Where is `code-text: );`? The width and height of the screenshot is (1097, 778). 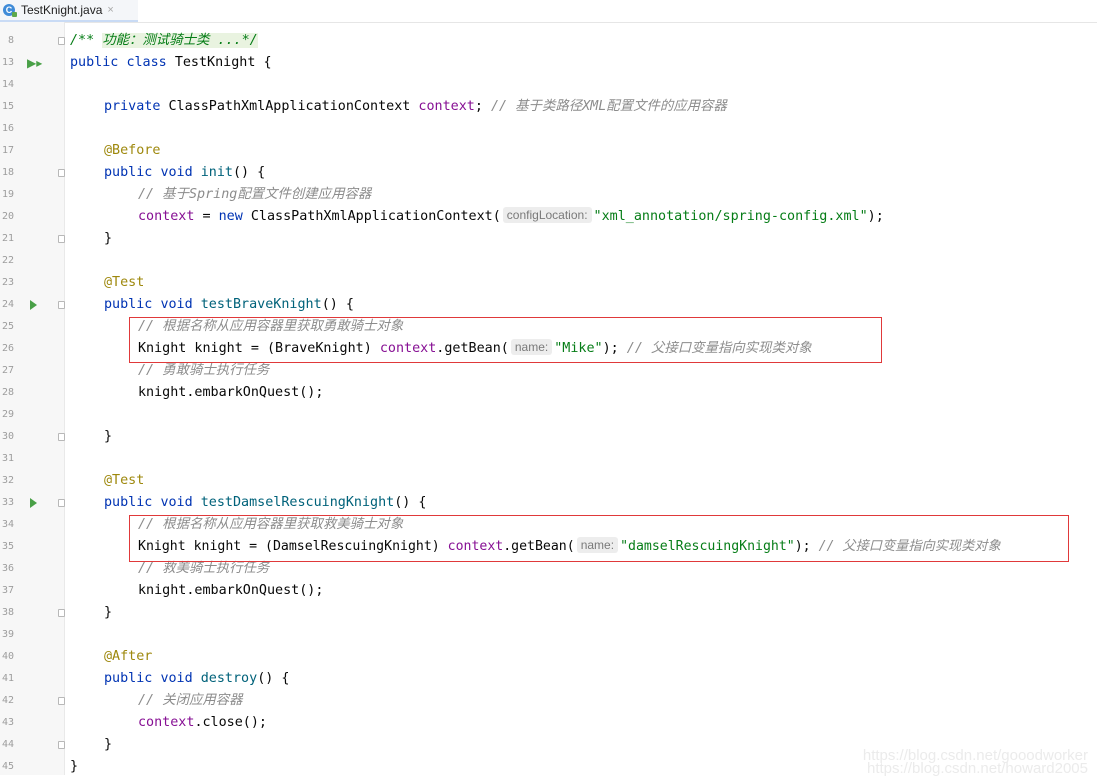 code-text: ); is located at coordinates (875, 216).